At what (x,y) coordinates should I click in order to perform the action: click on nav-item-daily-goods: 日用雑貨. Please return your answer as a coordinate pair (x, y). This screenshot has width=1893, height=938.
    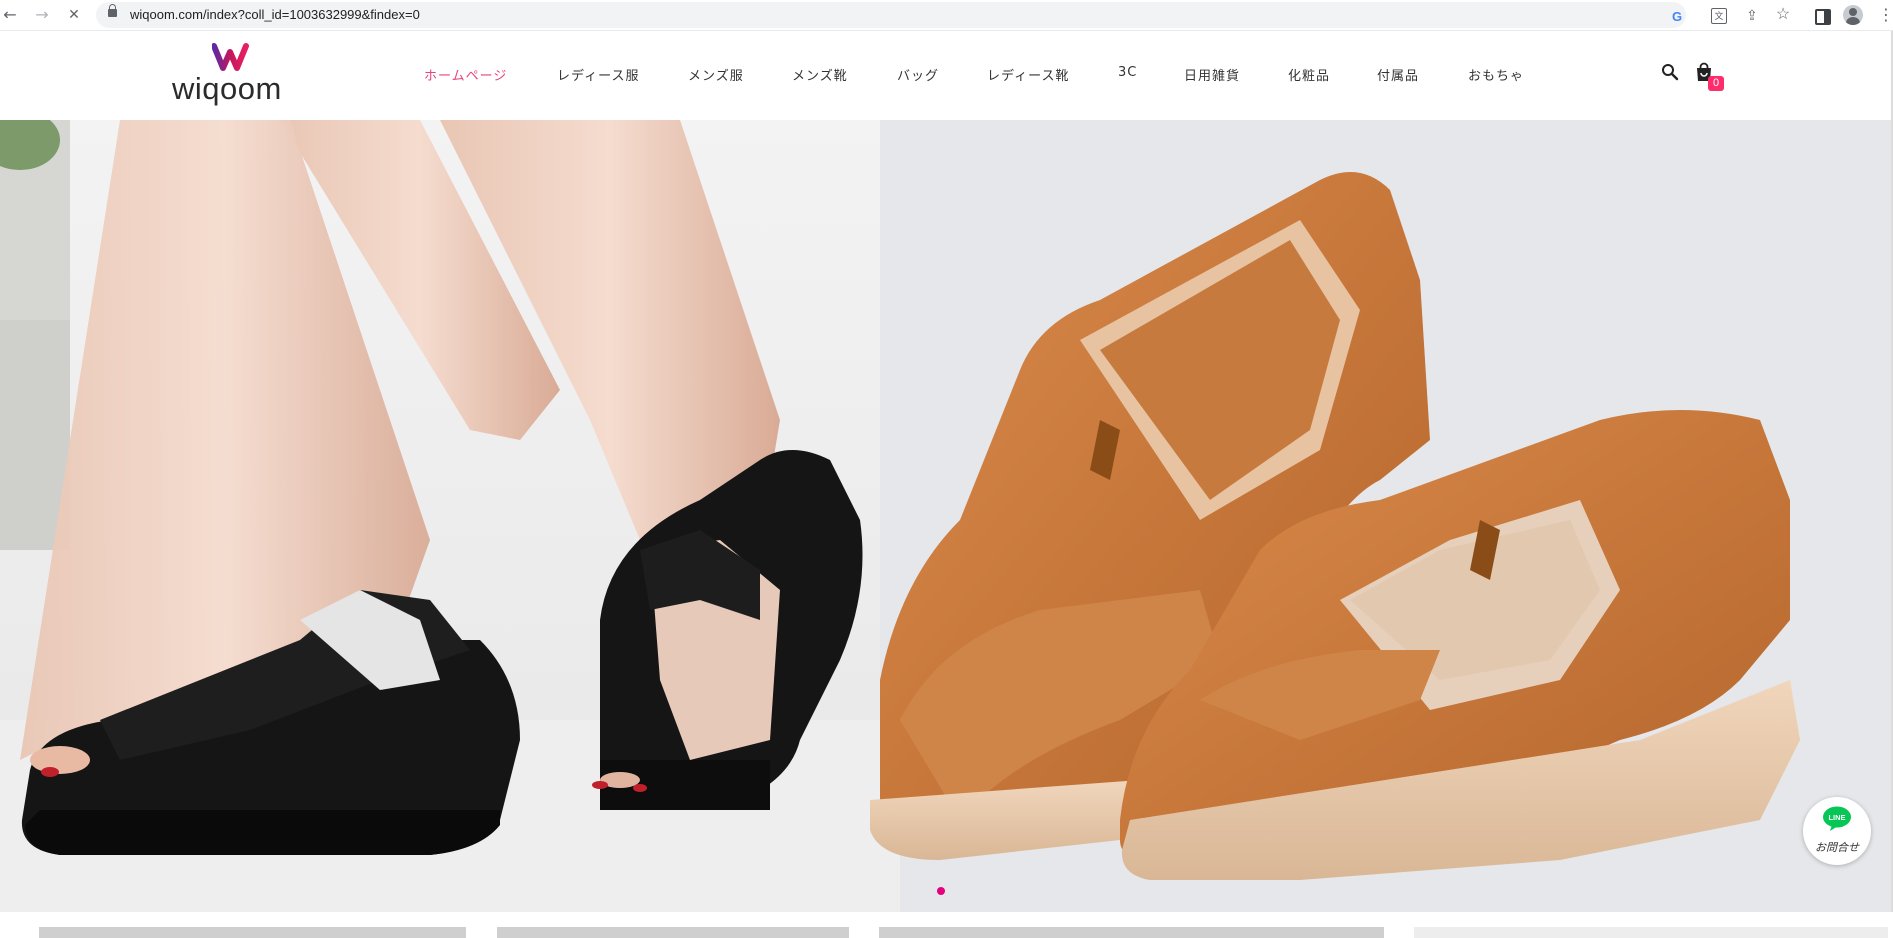
    Looking at the image, I should click on (1212, 74).